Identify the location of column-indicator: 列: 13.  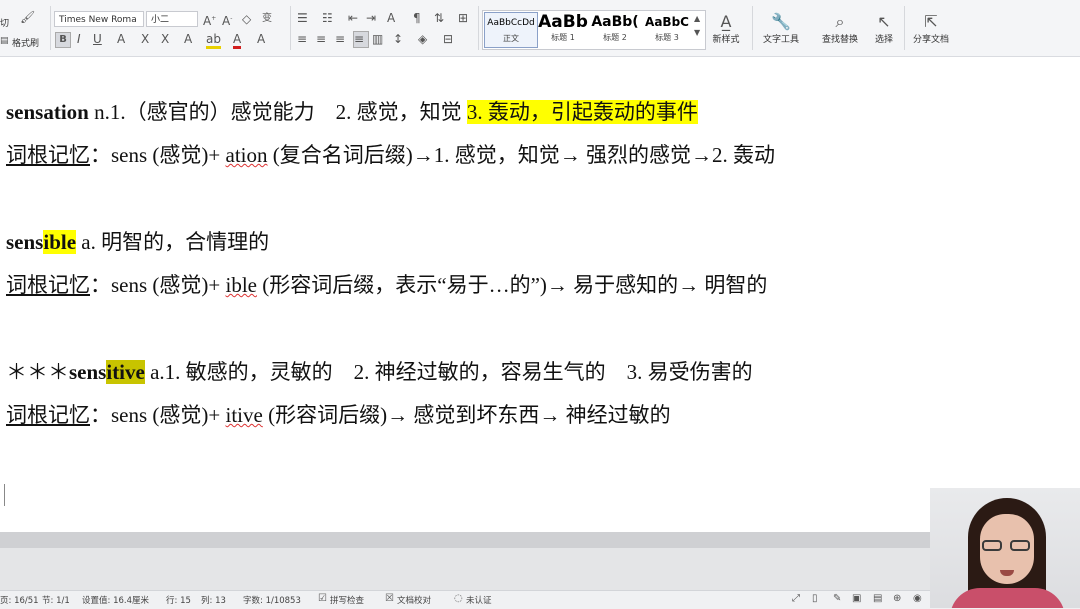
(213, 601).